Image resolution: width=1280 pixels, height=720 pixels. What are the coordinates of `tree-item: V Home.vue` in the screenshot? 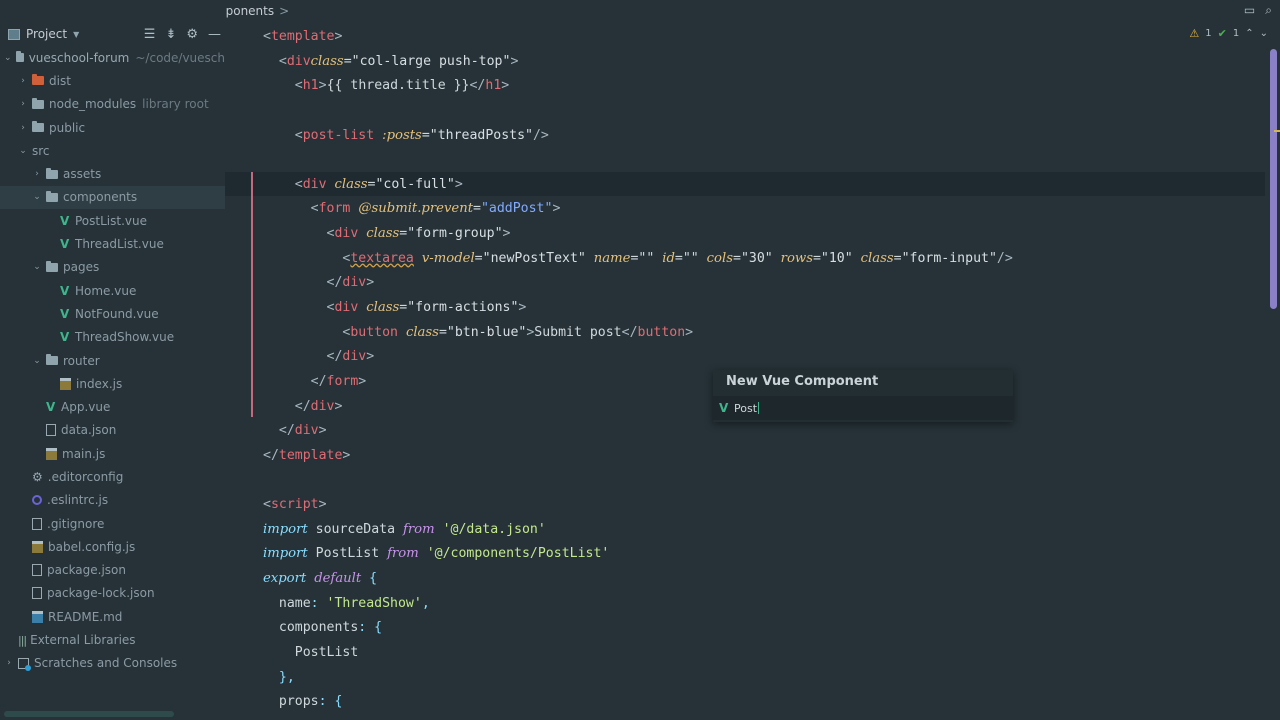 It's located at (112, 290).